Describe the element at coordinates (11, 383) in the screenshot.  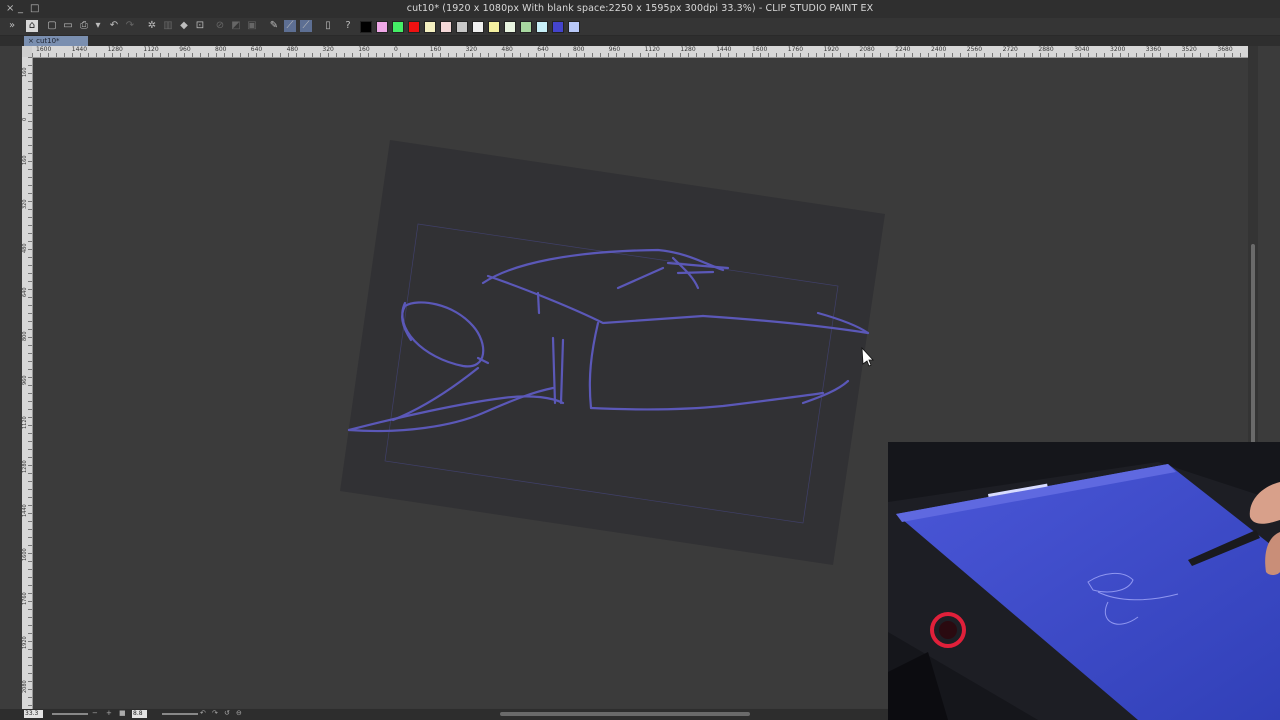
I see `left-panel-strip` at that location.